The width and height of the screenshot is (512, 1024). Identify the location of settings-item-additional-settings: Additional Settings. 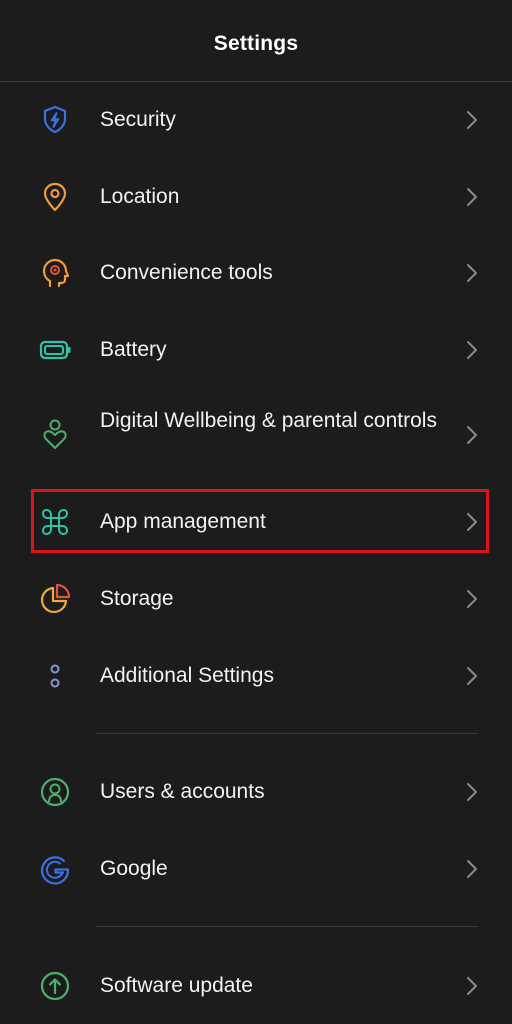
(256, 676).